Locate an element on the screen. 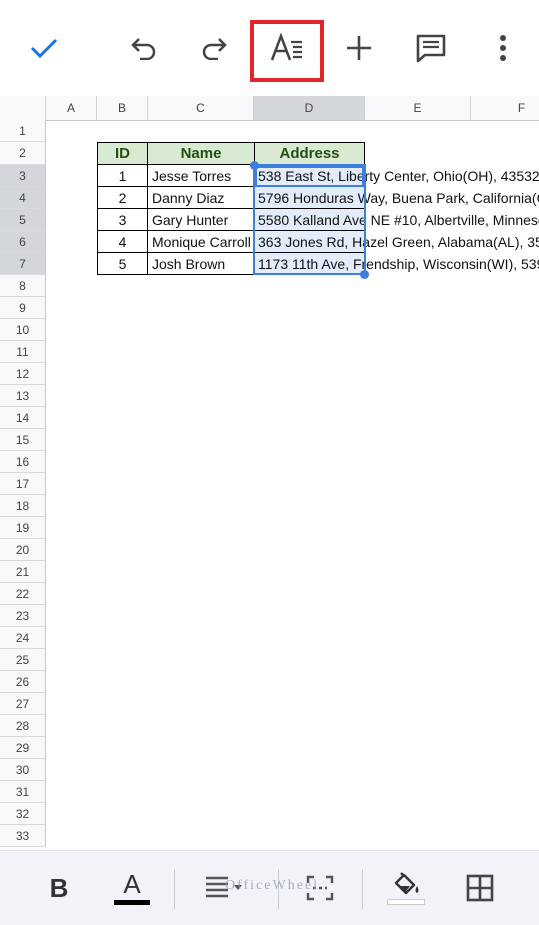 Image resolution: width=539 pixels, height=925 pixels. row-header-23: 23 is located at coordinates (23, 616).